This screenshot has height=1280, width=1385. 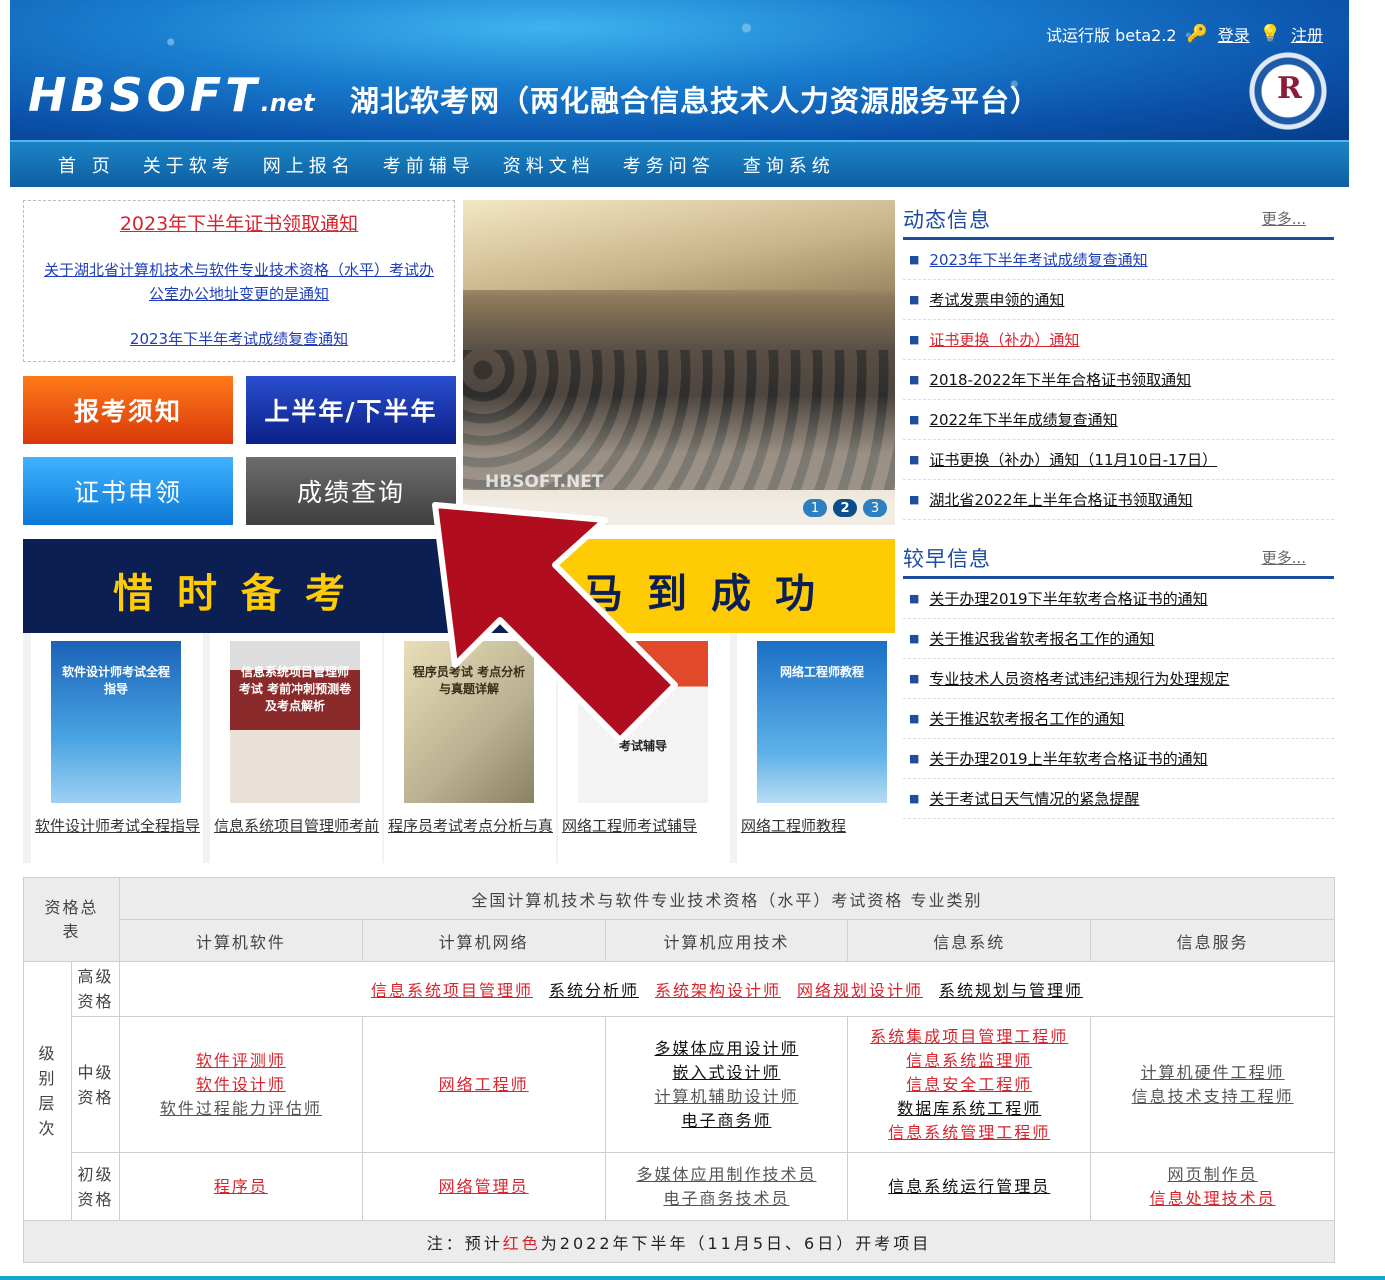 What do you see at coordinates (1060, 379) in the screenshot?
I see `news-link: 2018-2022年下半年合格证书领取通知` at bounding box center [1060, 379].